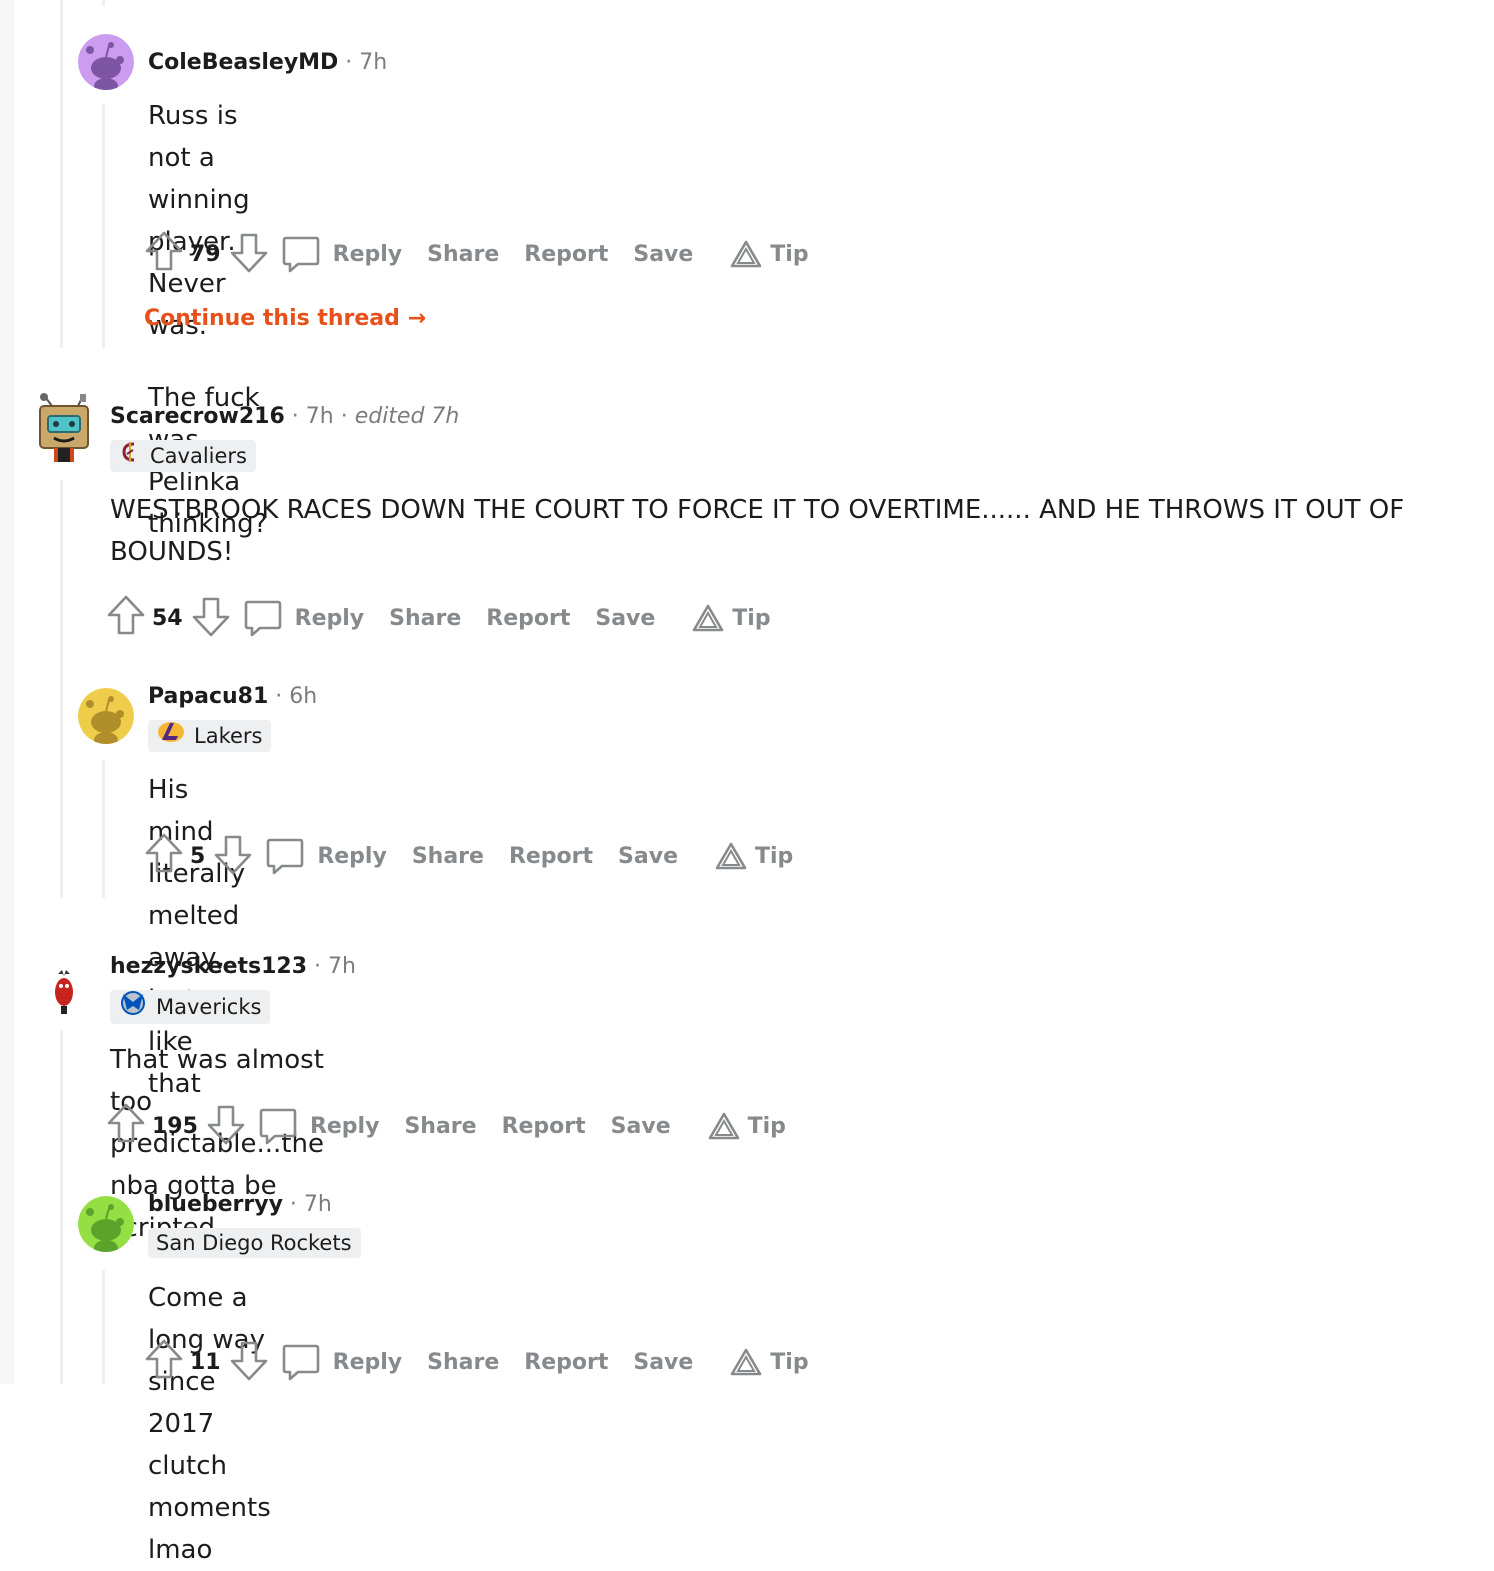 The image size is (1494, 1571). I want to click on comment-meta: hezzyskeets123 · 7h, so click(233, 967).